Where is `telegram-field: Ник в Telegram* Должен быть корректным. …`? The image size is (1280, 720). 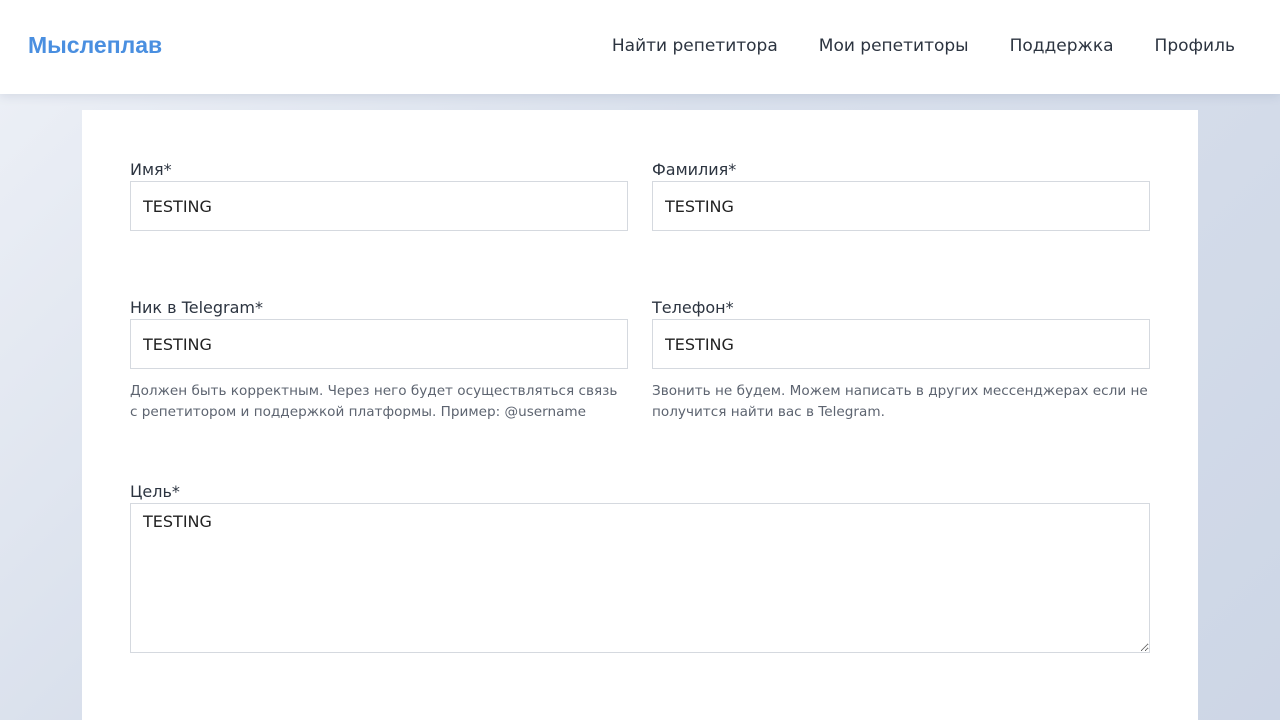
telegram-field: Ник в Telegram* Должен быть корректным. … is located at coordinates (379, 359).